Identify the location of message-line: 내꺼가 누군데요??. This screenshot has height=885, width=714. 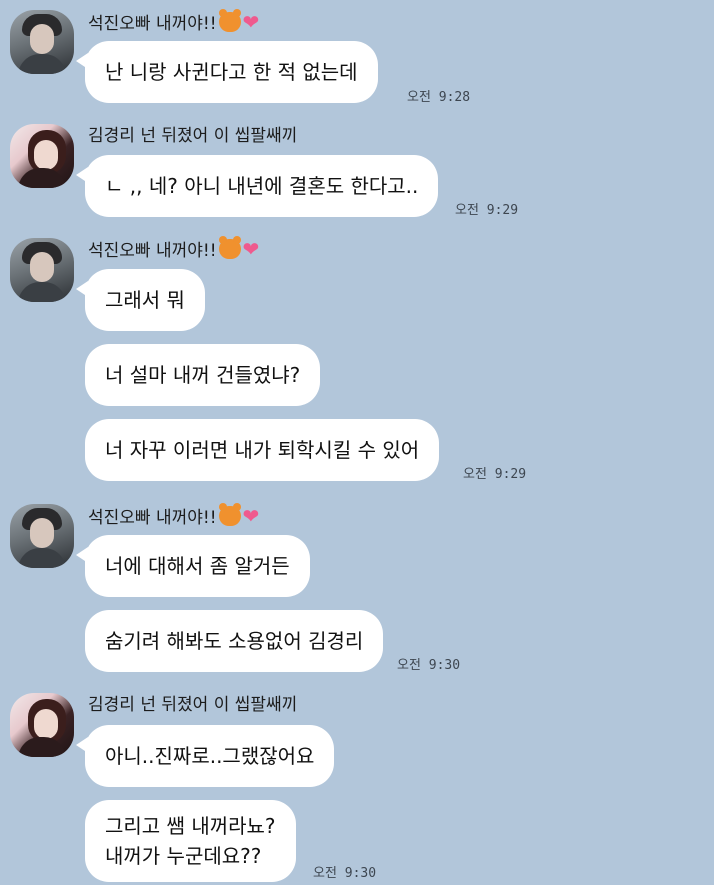
(183, 856).